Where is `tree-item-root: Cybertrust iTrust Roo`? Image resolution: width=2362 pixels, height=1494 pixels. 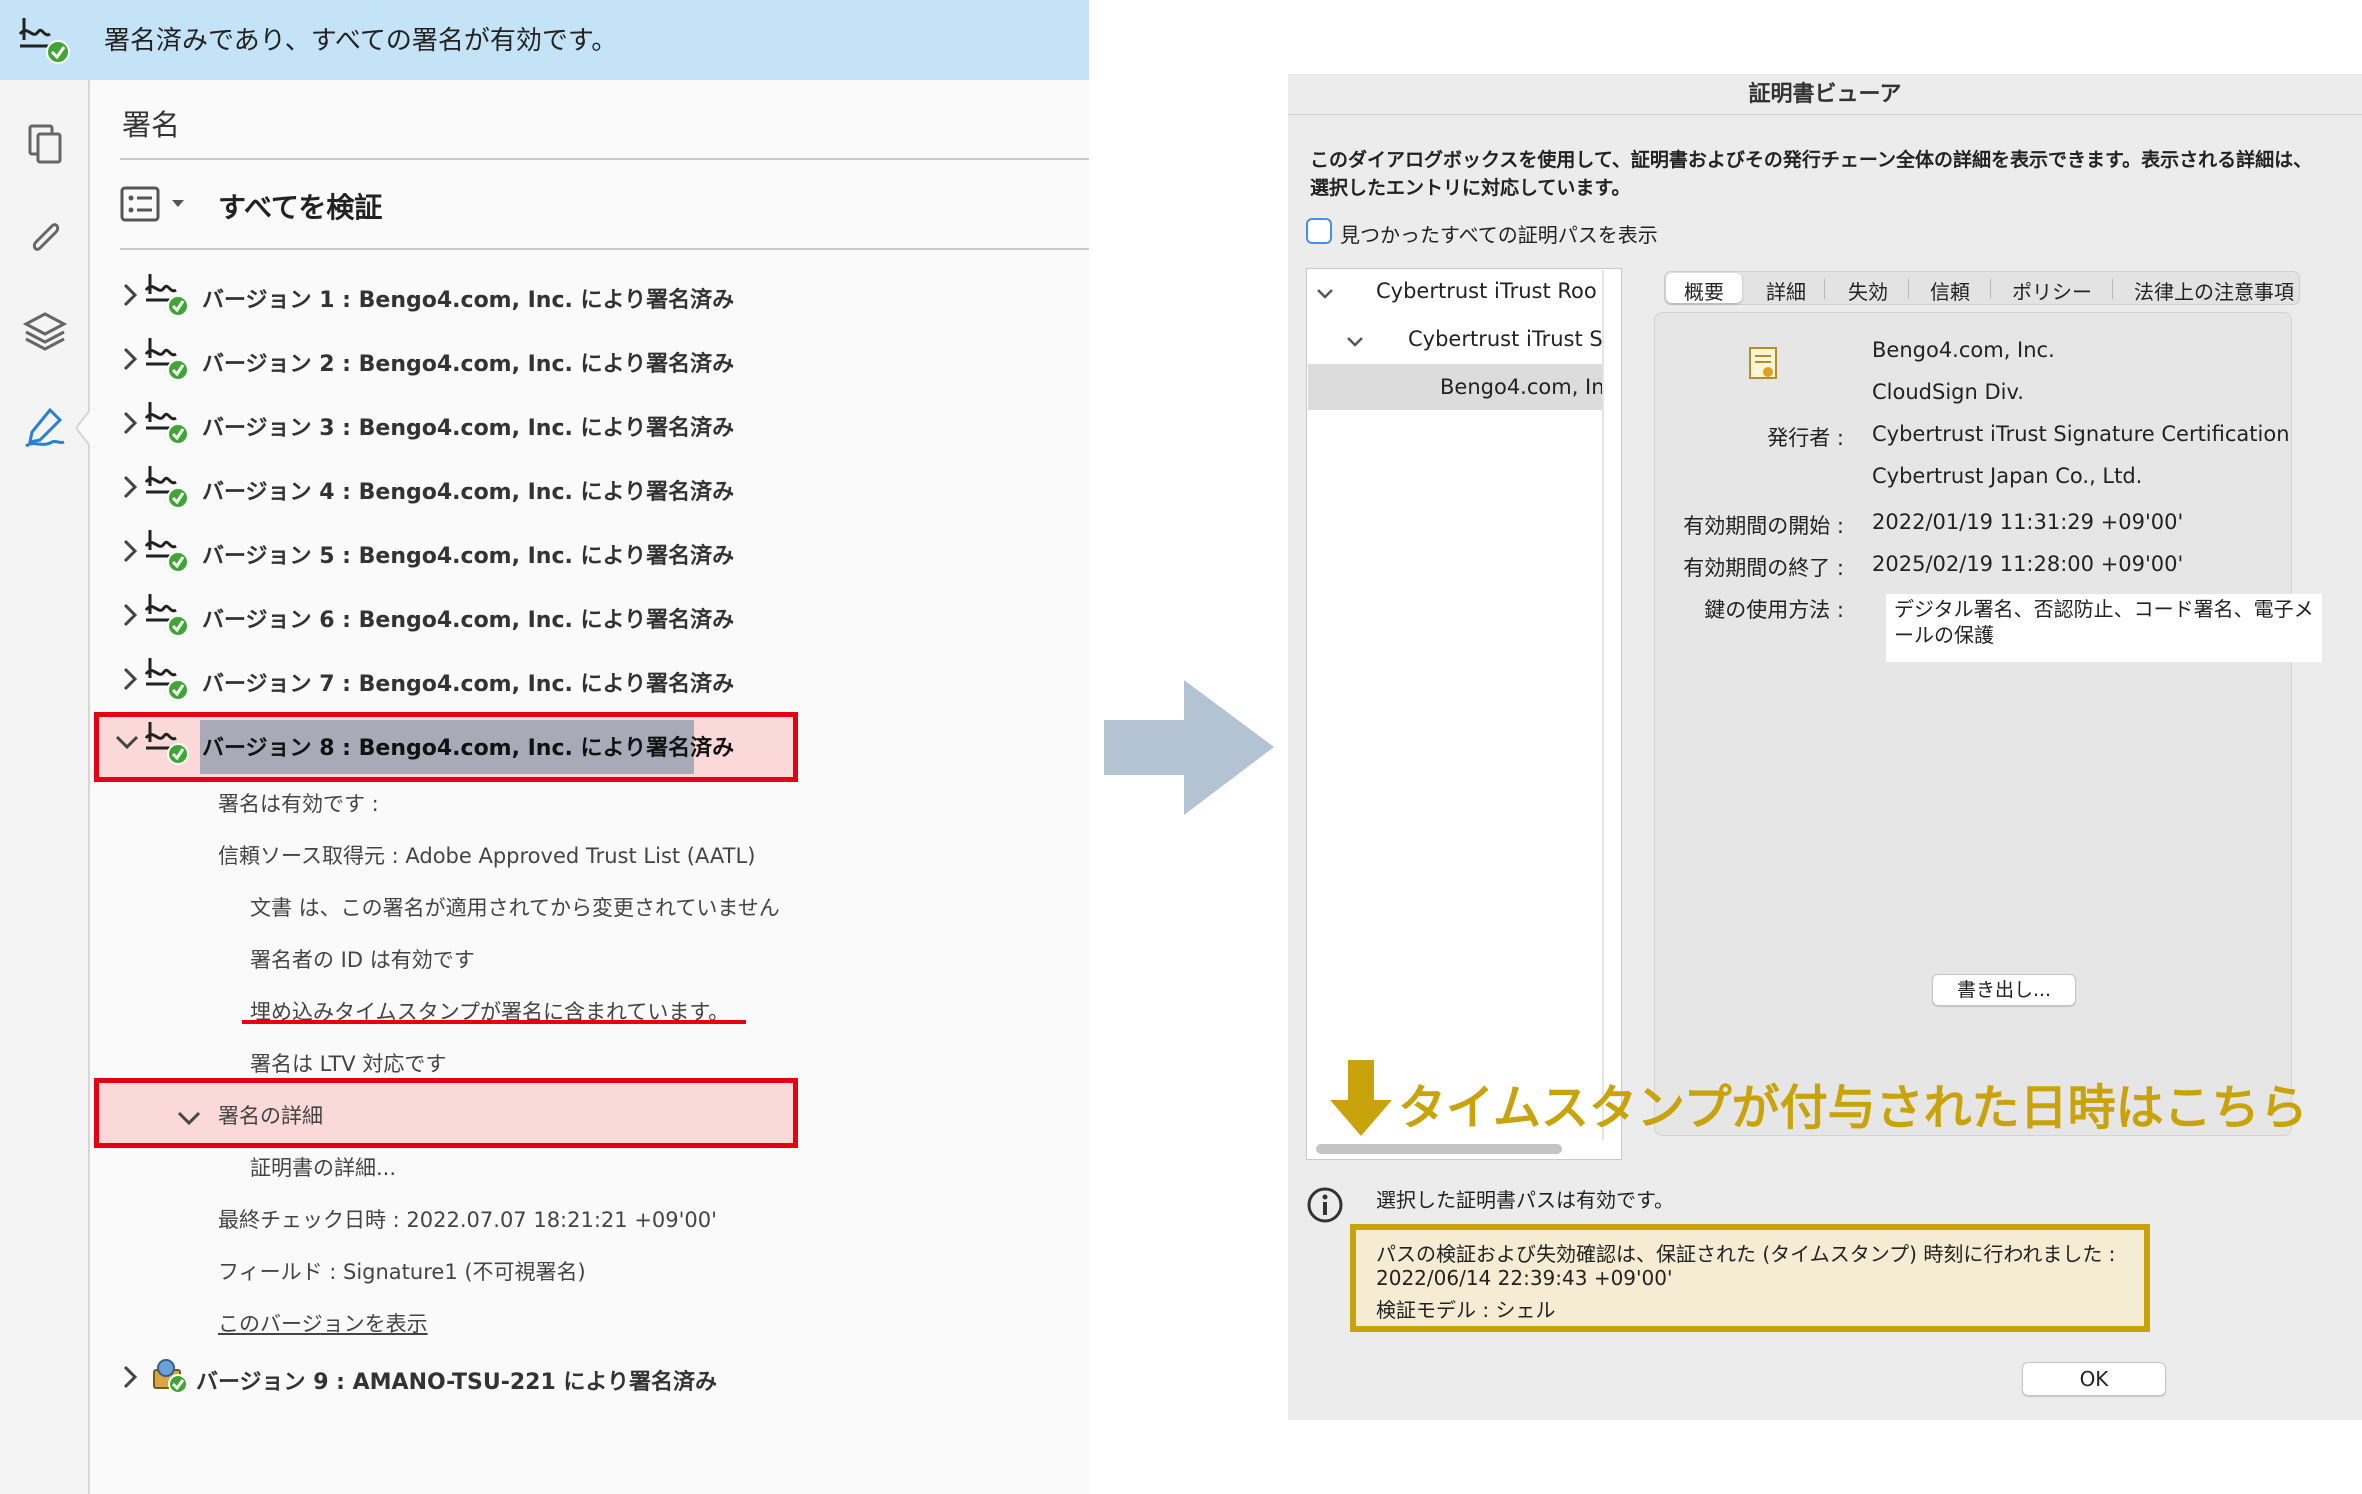
tree-item-root: Cybertrust iTrust Roo is located at coordinates (1486, 291).